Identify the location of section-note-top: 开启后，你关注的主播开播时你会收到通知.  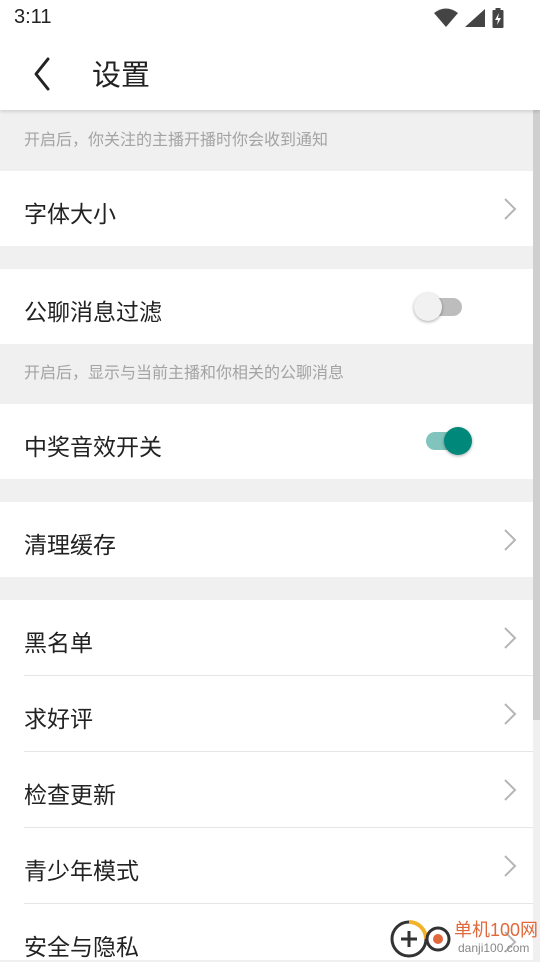
(266, 140).